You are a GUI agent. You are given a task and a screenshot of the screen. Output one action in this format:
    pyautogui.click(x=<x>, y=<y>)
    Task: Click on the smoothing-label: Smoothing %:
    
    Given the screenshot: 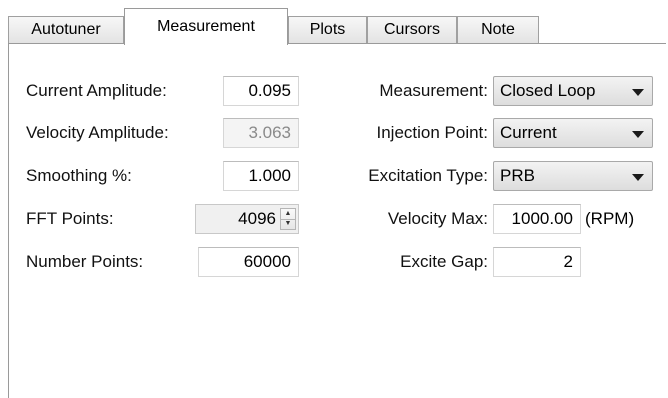 What is the action you would take?
    pyautogui.click(x=79, y=175)
    